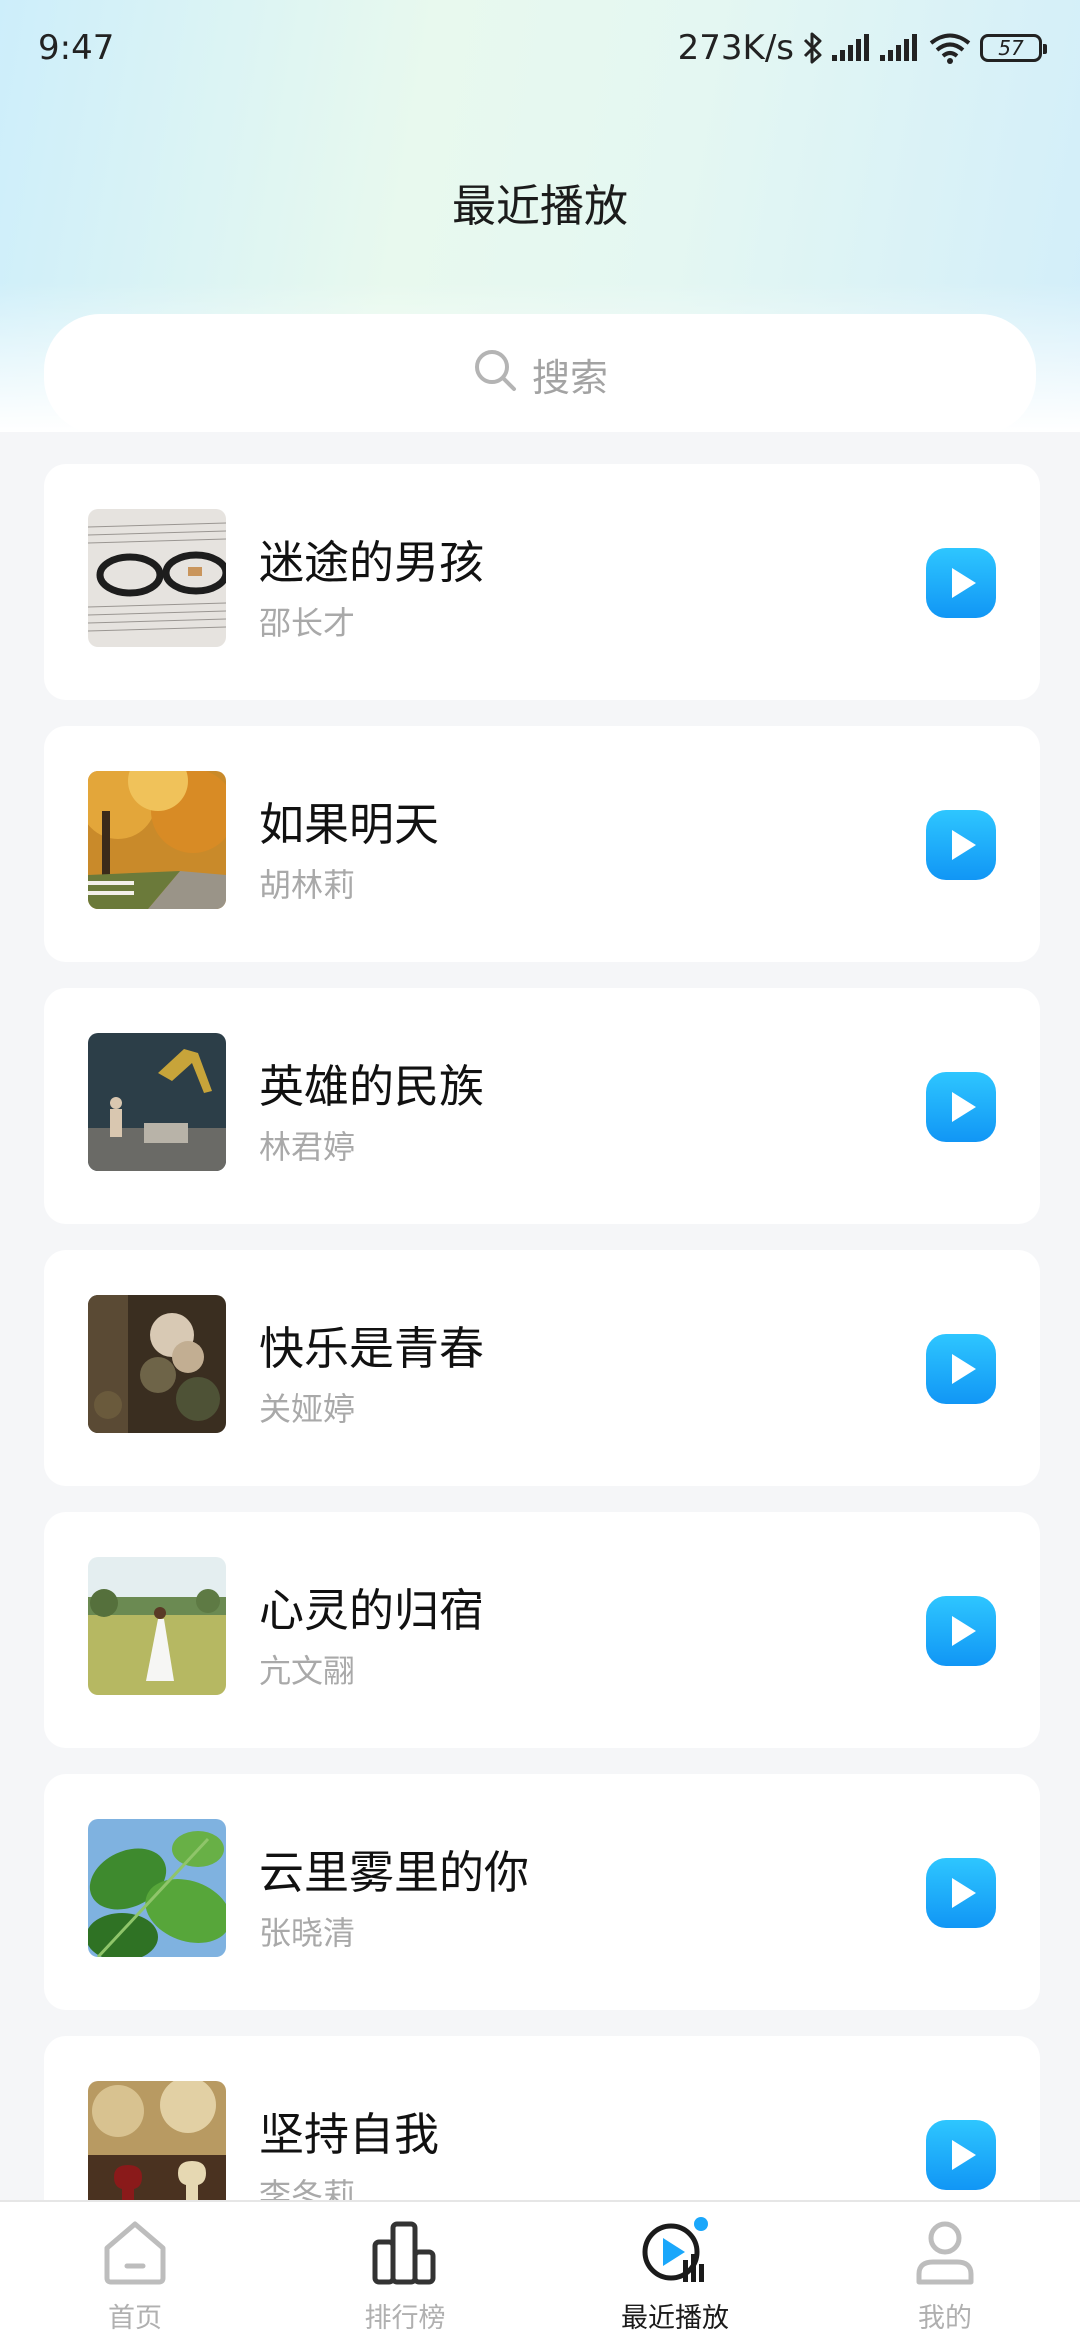  What do you see at coordinates (542, 1106) in the screenshot?
I see `song-item: 英雄的民族 林君婷` at bounding box center [542, 1106].